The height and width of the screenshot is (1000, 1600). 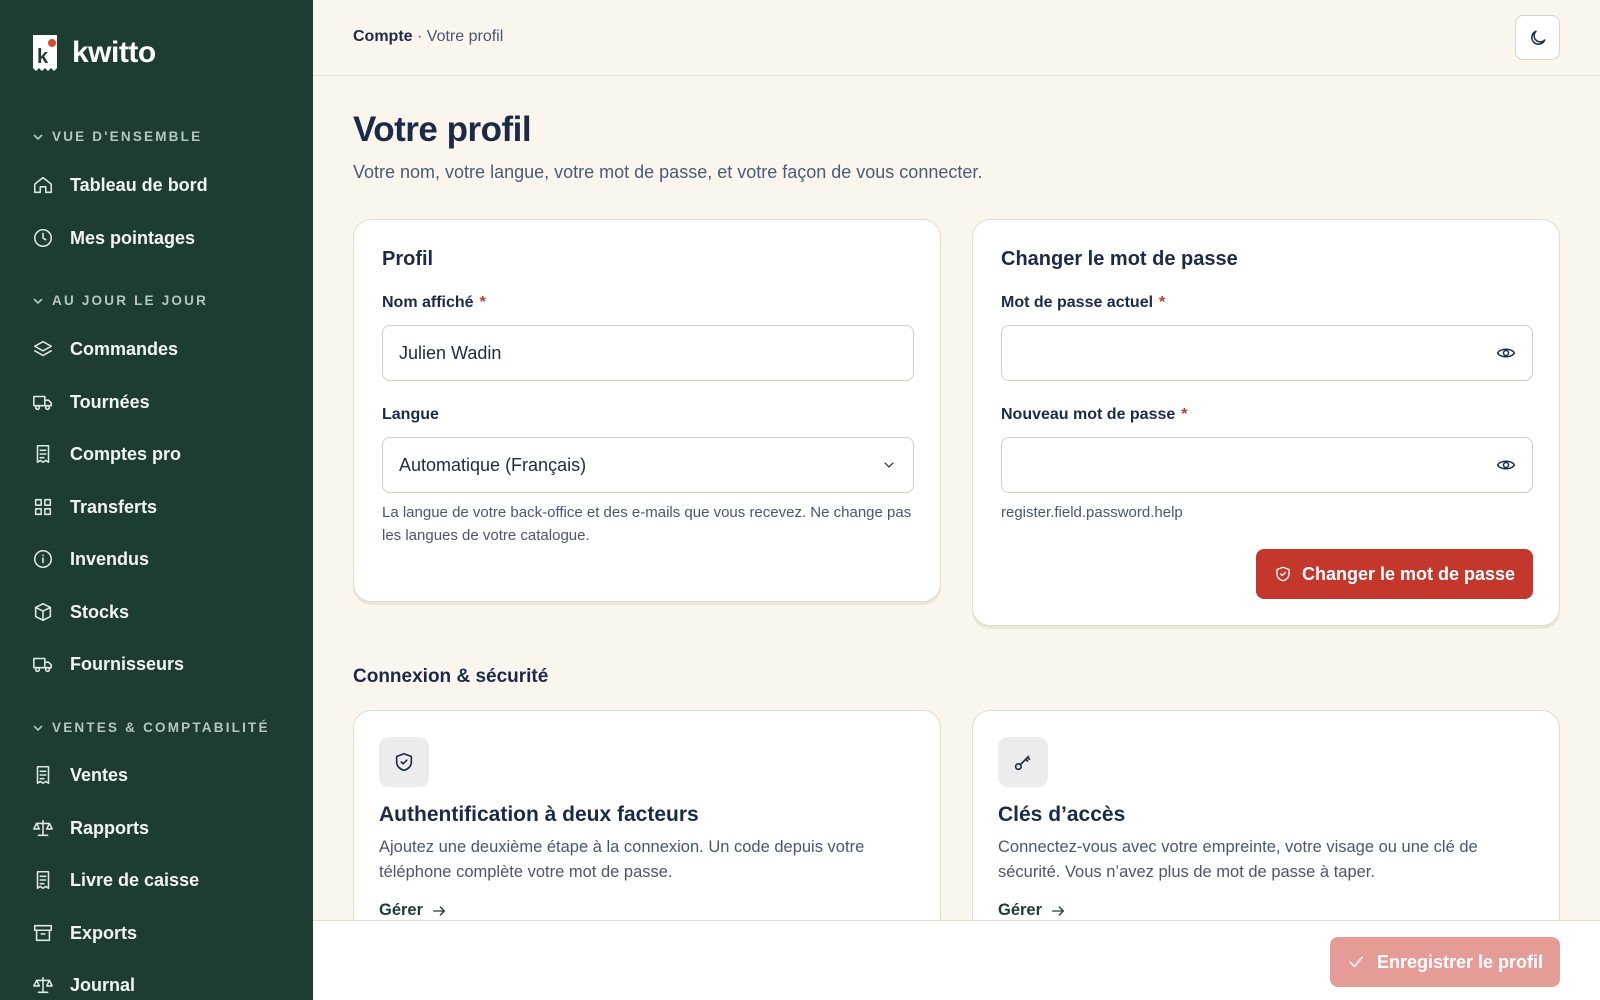 I want to click on password-card-title: Changer le mot de passe, so click(x=1119, y=259).